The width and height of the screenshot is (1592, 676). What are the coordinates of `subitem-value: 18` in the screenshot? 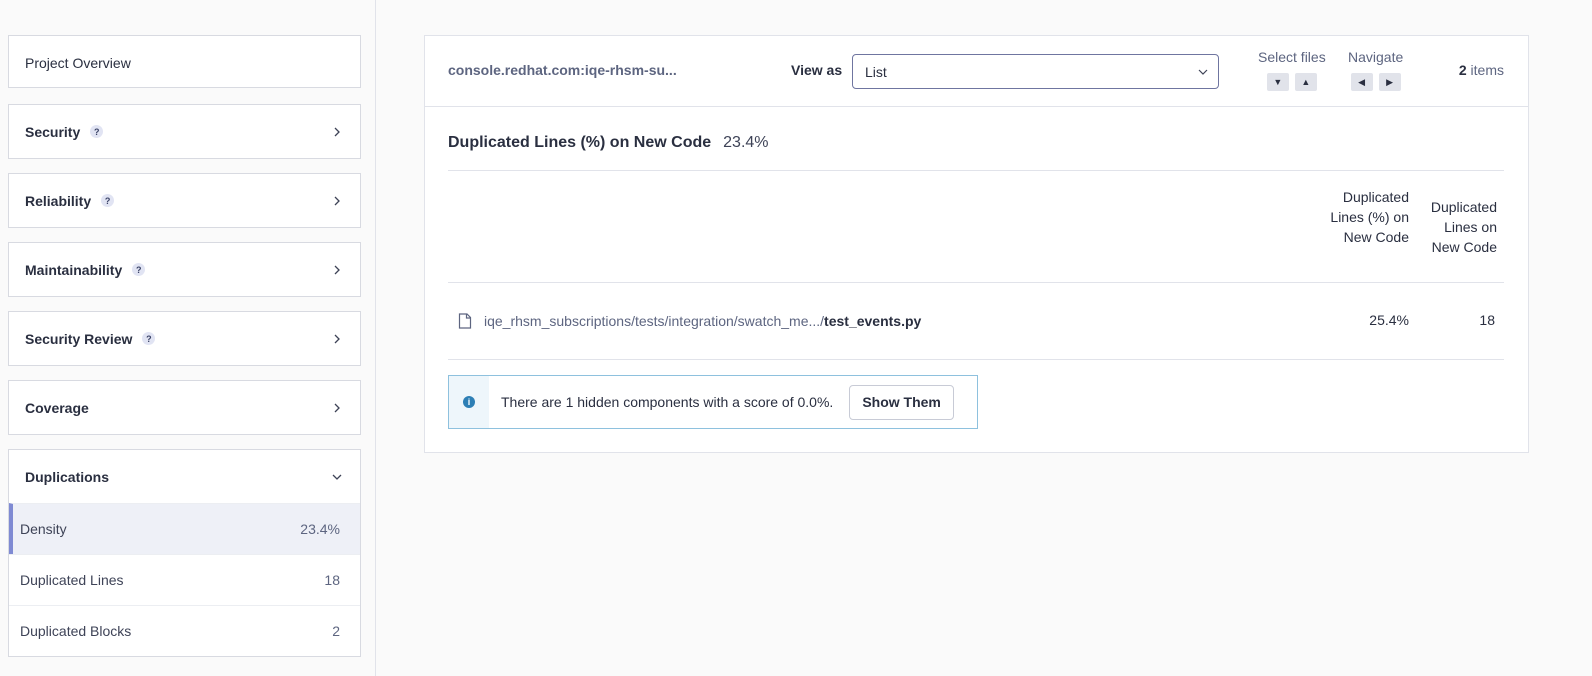 It's located at (332, 580).